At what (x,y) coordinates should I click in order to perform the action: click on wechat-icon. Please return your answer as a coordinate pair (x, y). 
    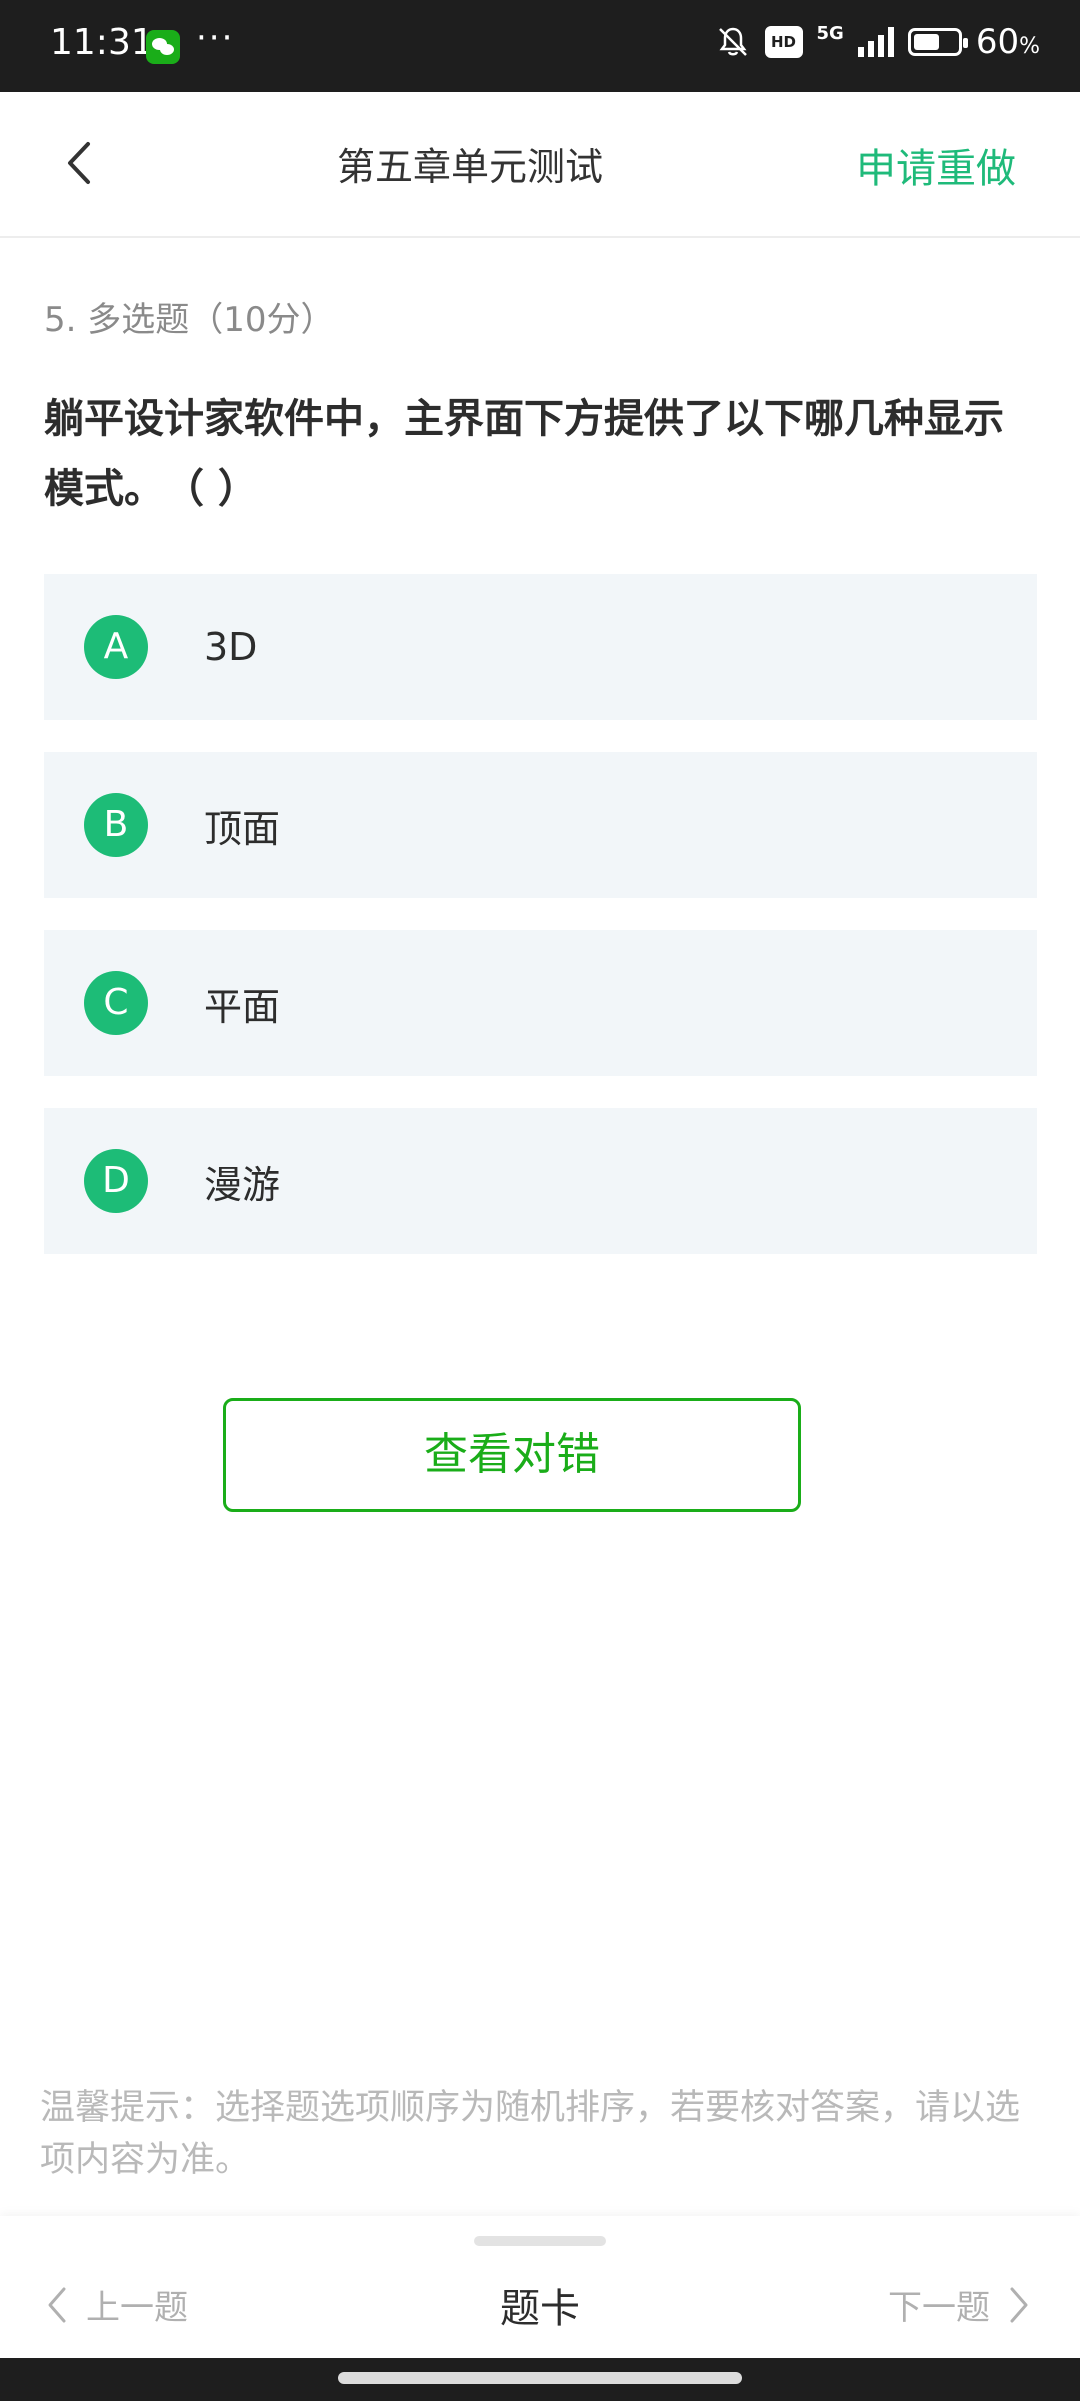
    Looking at the image, I should click on (163, 47).